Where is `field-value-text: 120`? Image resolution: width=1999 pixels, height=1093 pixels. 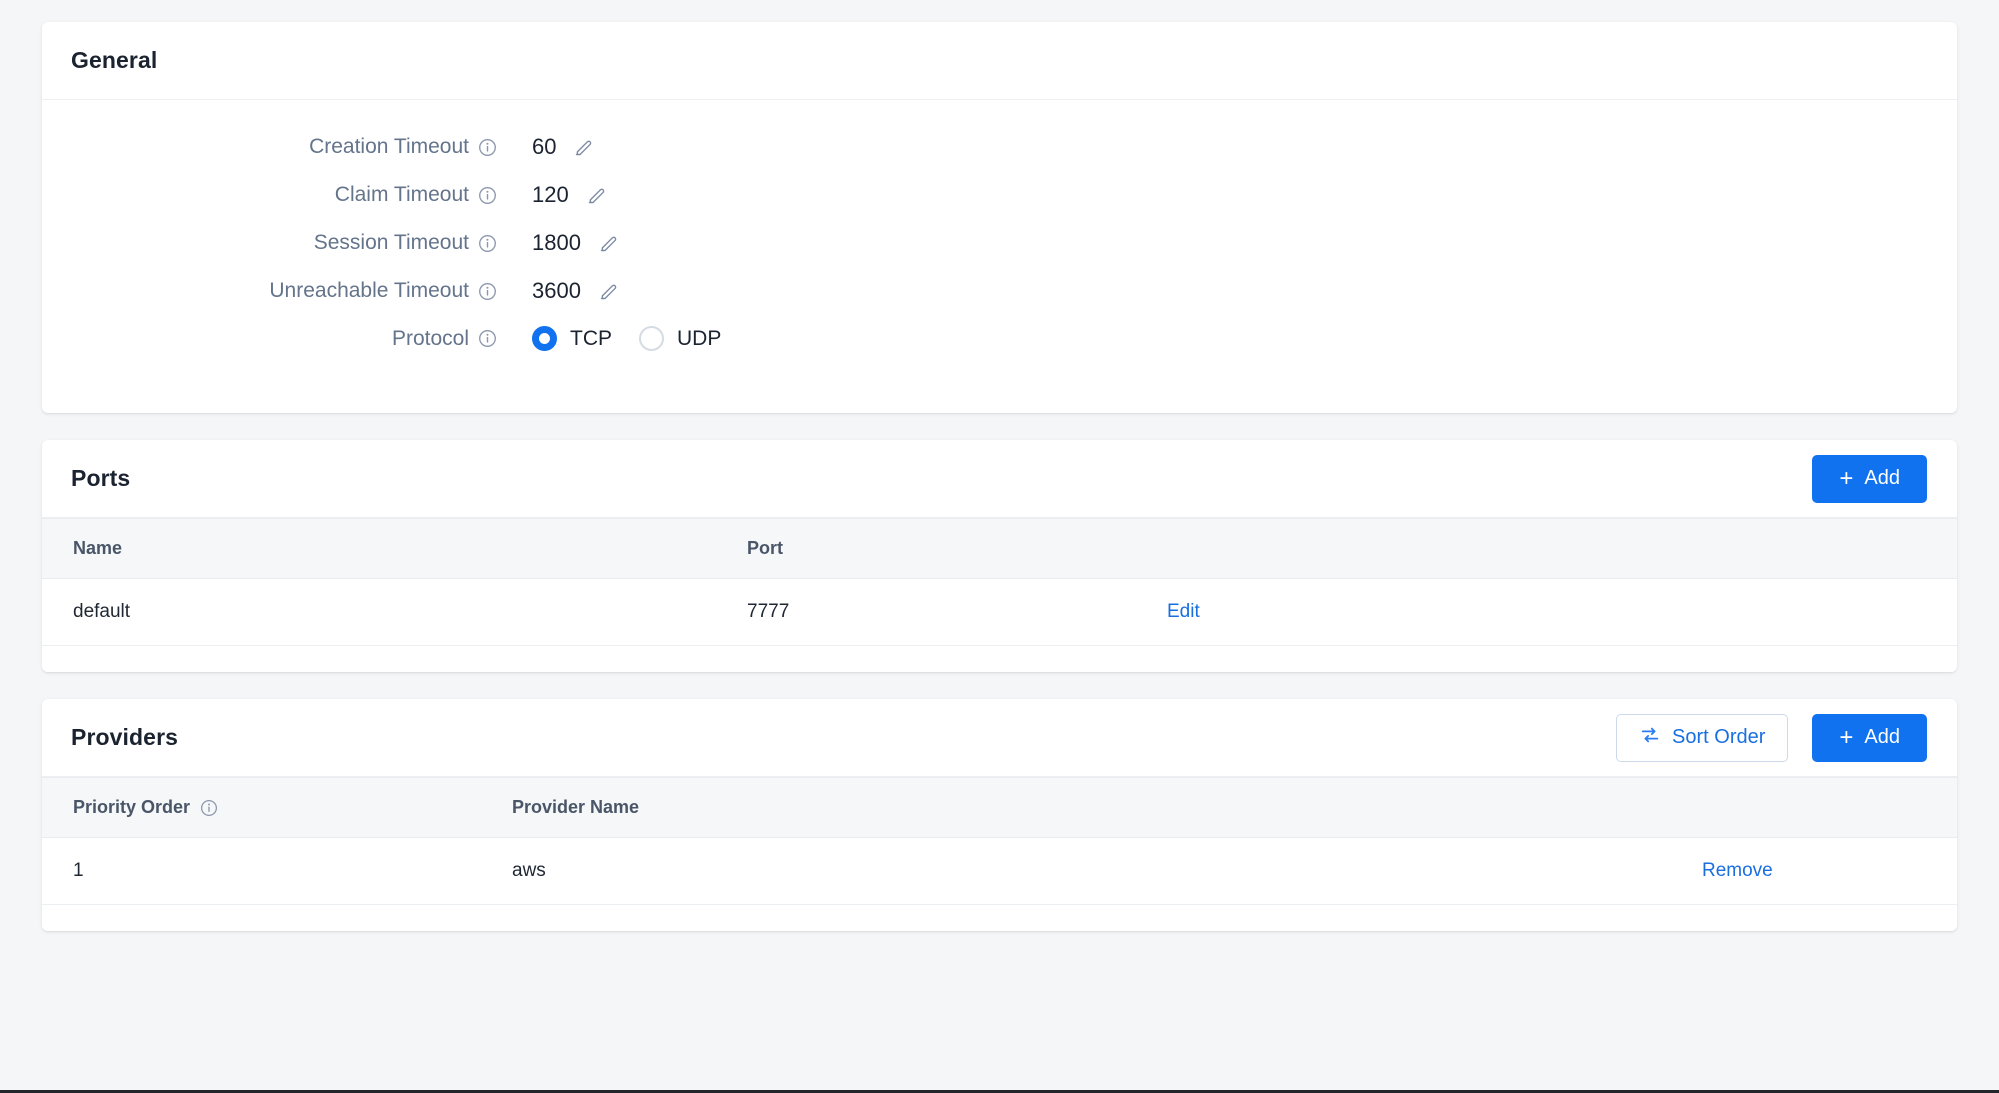 field-value-text: 120 is located at coordinates (550, 194).